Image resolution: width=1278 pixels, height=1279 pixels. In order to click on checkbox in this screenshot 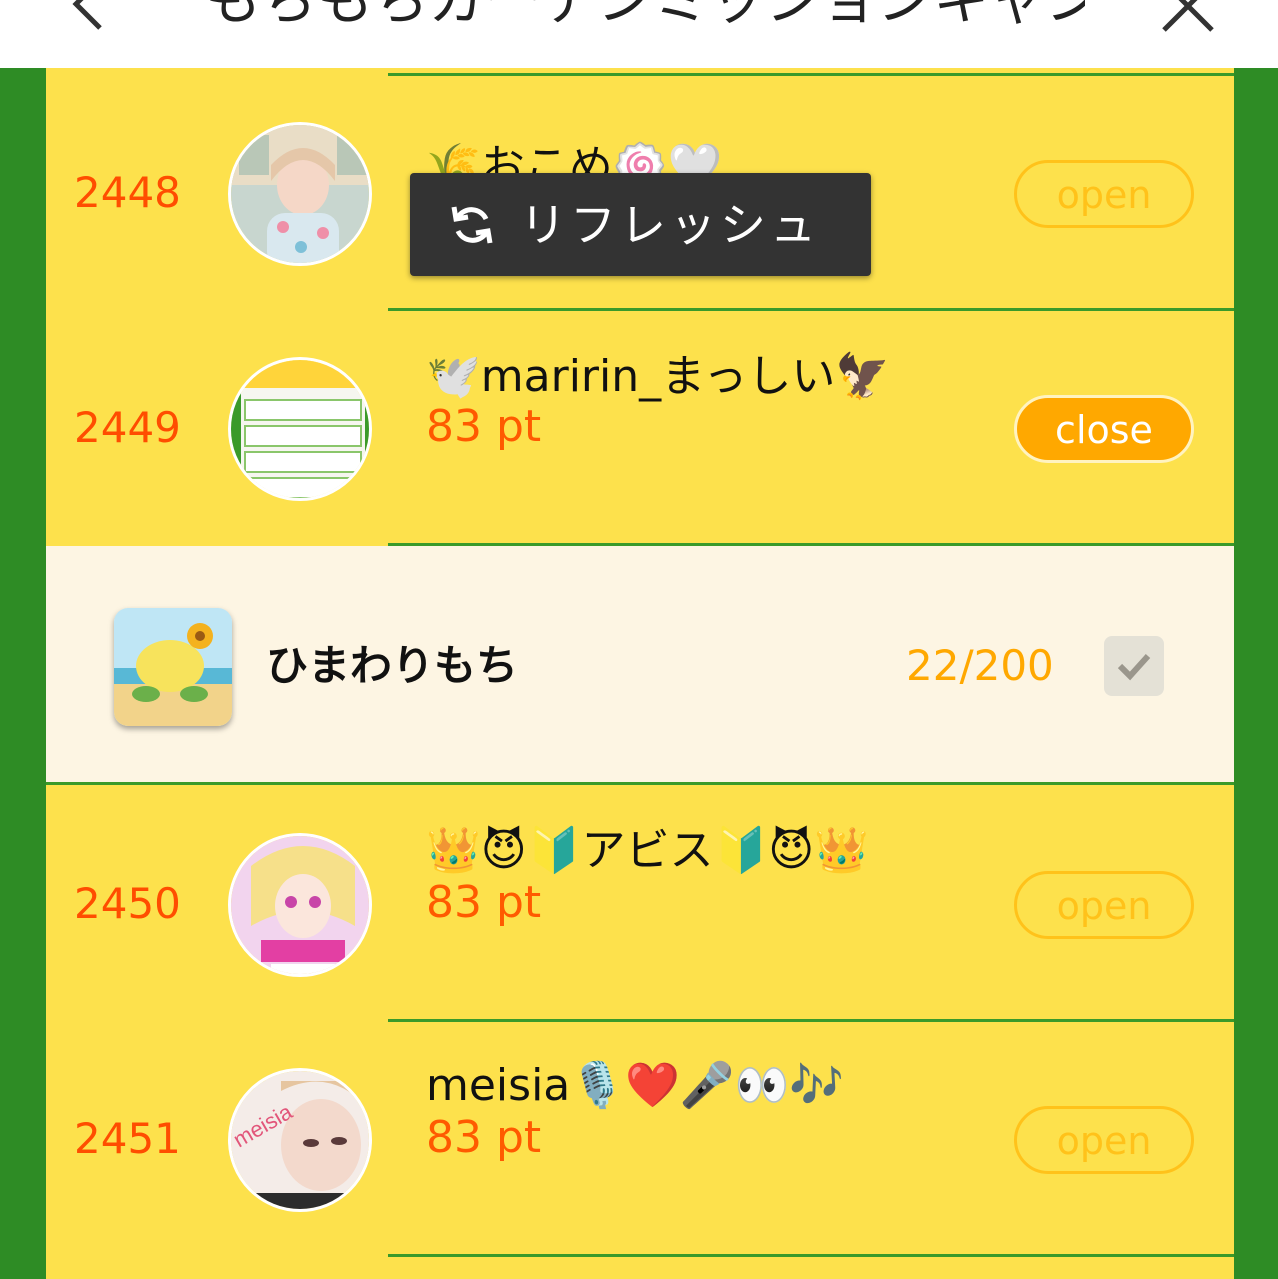, I will do `click(1134, 666)`.